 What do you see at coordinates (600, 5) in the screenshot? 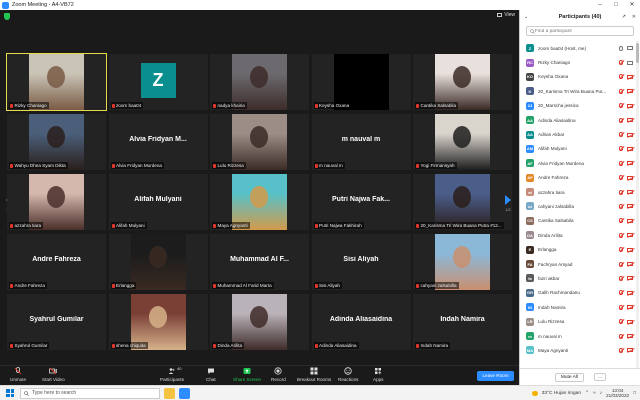
I see `minimize-icon: –` at bounding box center [600, 5].